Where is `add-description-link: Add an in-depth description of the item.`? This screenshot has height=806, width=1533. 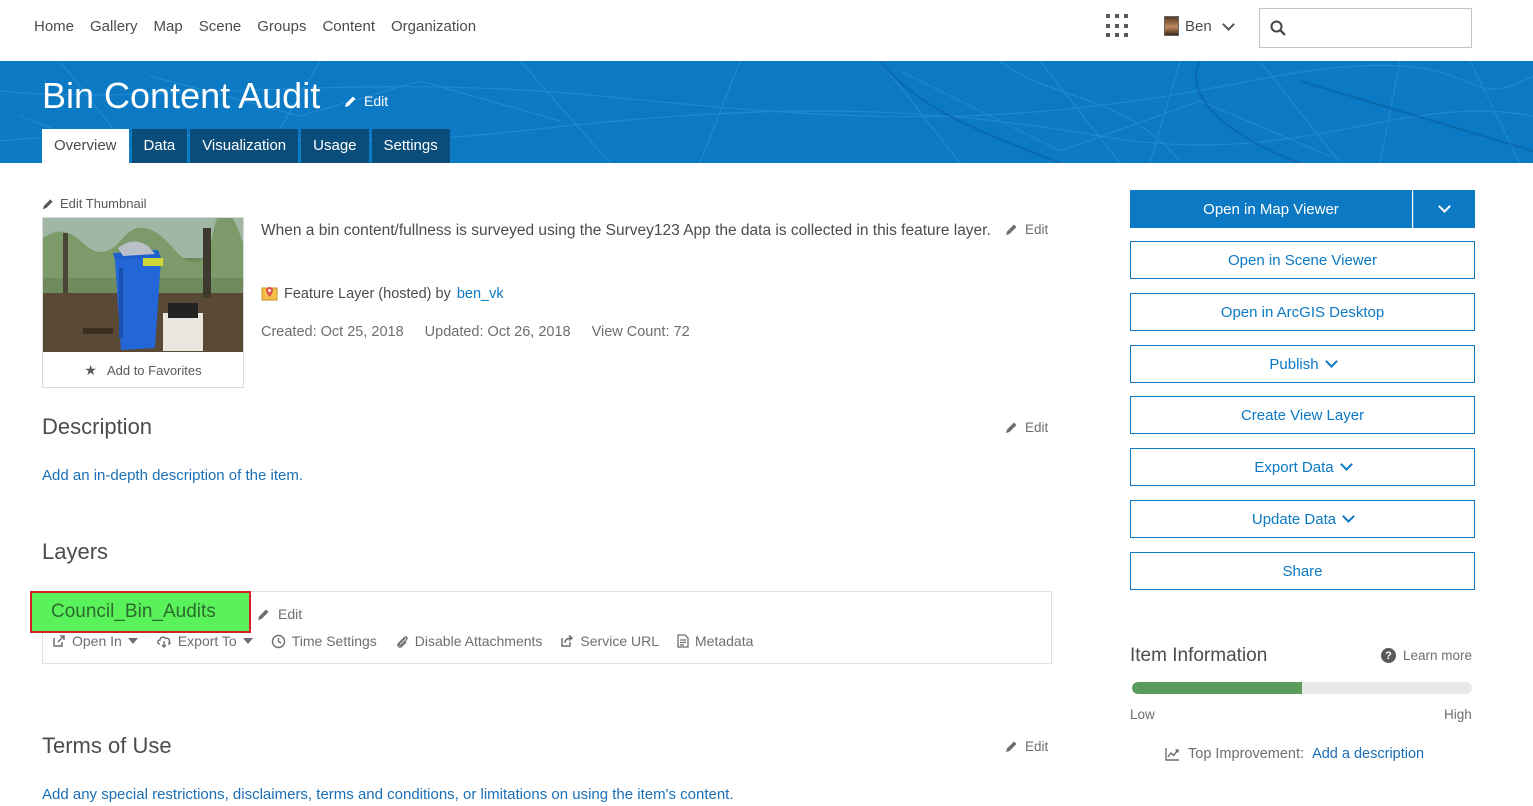
add-description-link: Add an in-depth description of the item. is located at coordinates (172, 475).